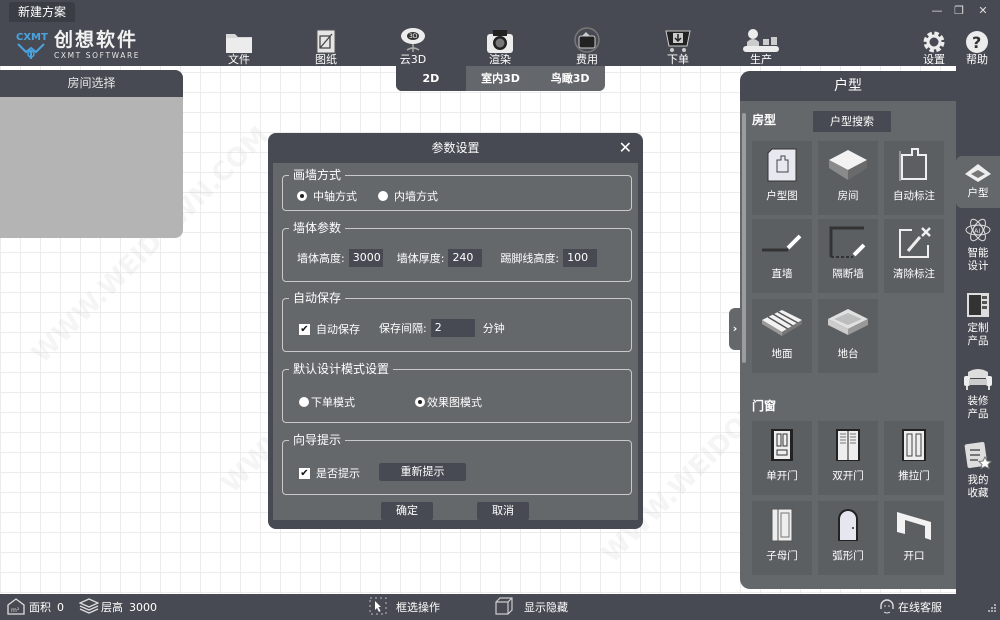 The height and width of the screenshot is (620, 1000). I want to click on tile-clear-dimension: 清除标注, so click(914, 256).